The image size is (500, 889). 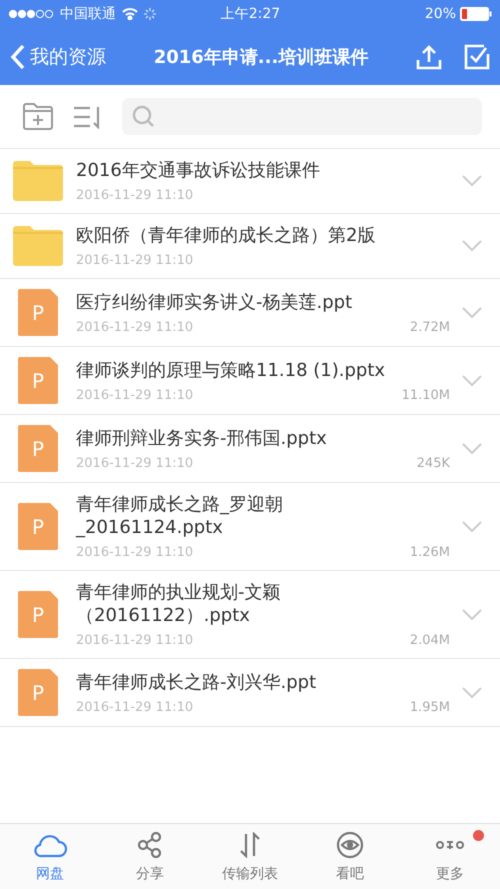 I want to click on select-checkbox-icon, so click(x=477, y=57).